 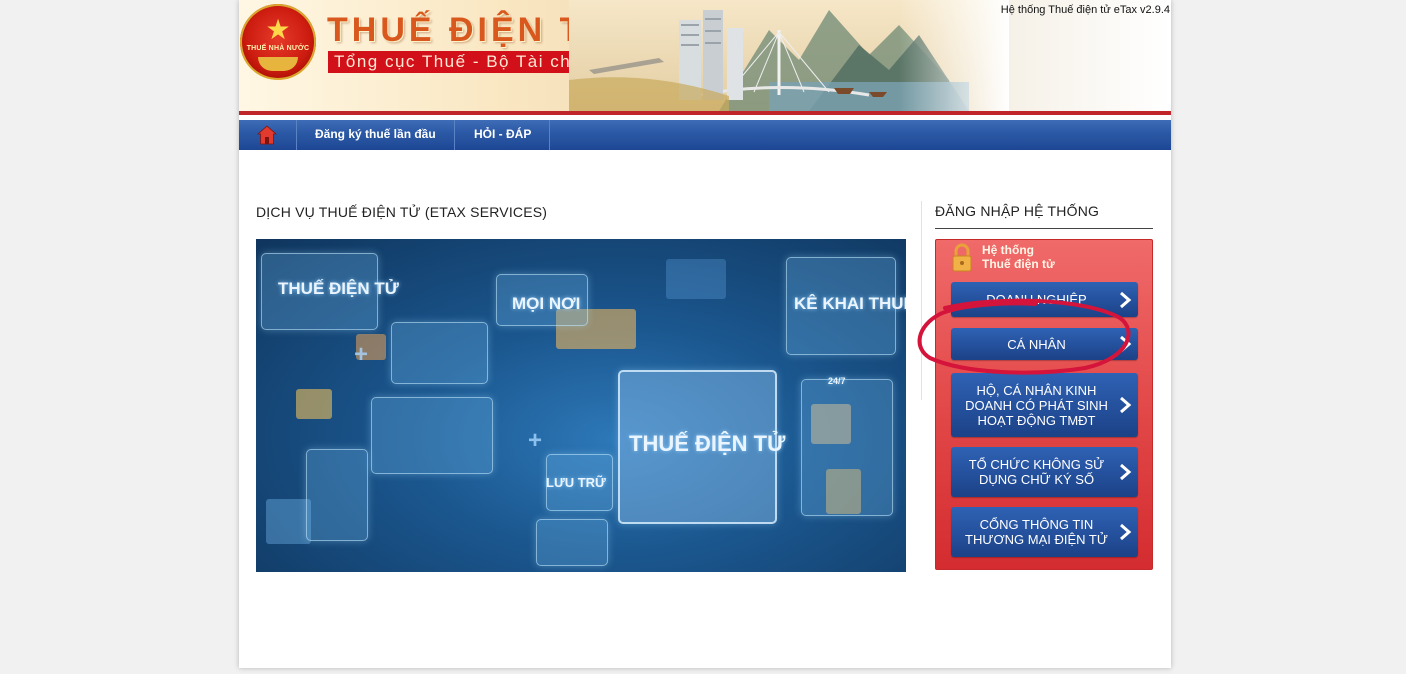 I want to click on column-divider, so click(x=921, y=300).